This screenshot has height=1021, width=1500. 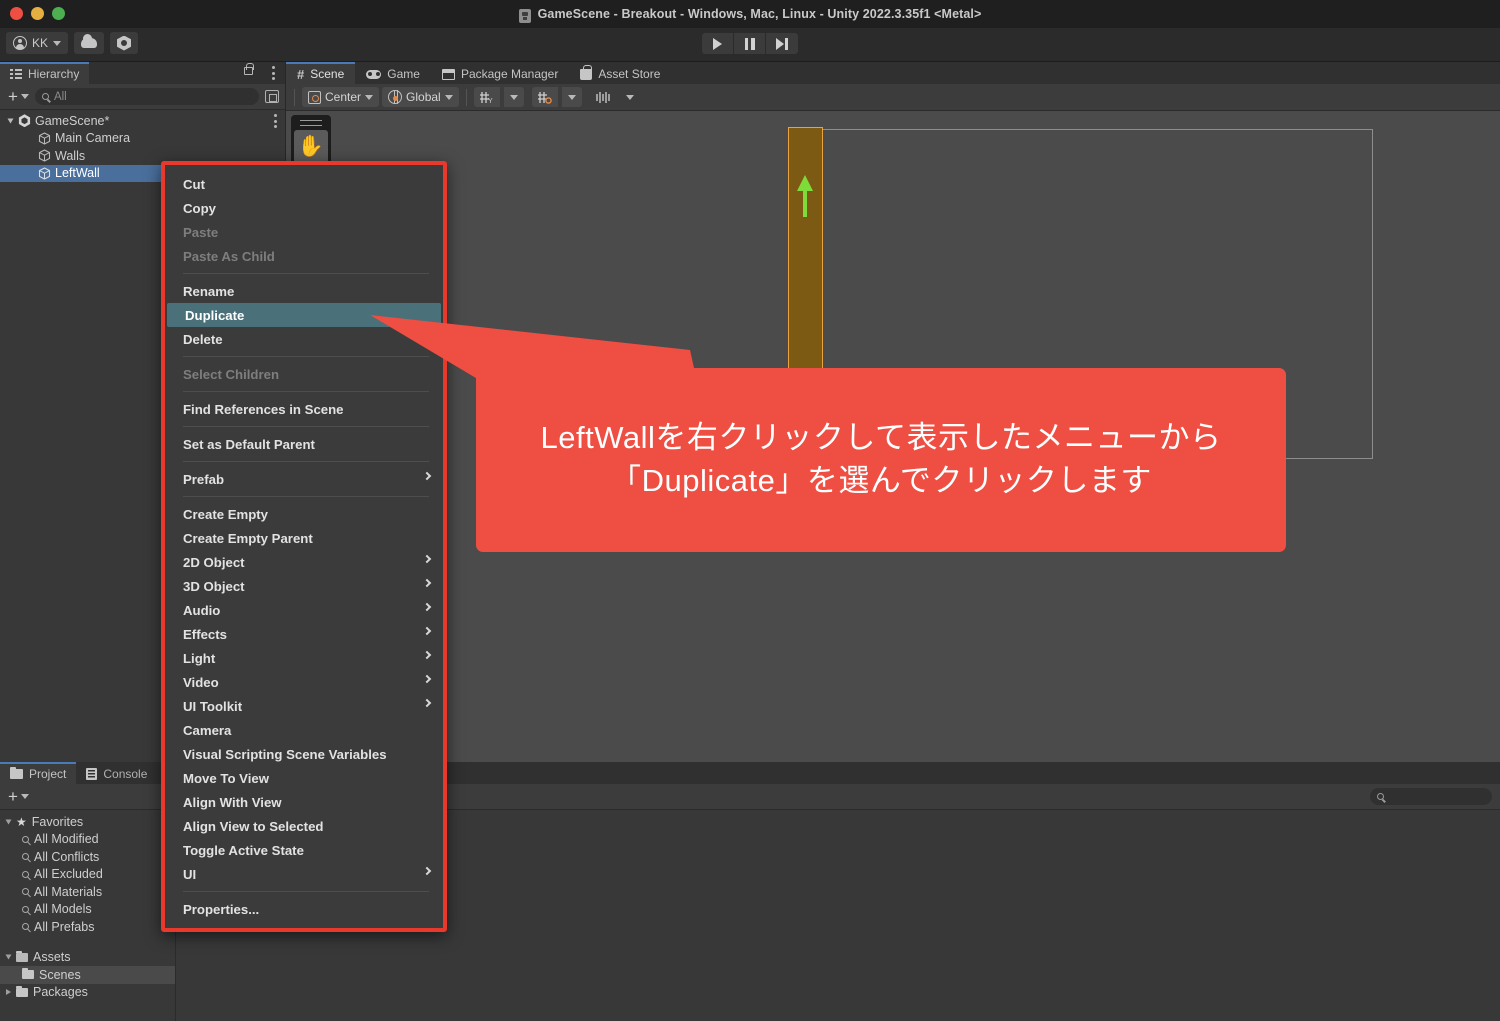 I want to click on project-item-assets: Assets, so click(x=87, y=958).